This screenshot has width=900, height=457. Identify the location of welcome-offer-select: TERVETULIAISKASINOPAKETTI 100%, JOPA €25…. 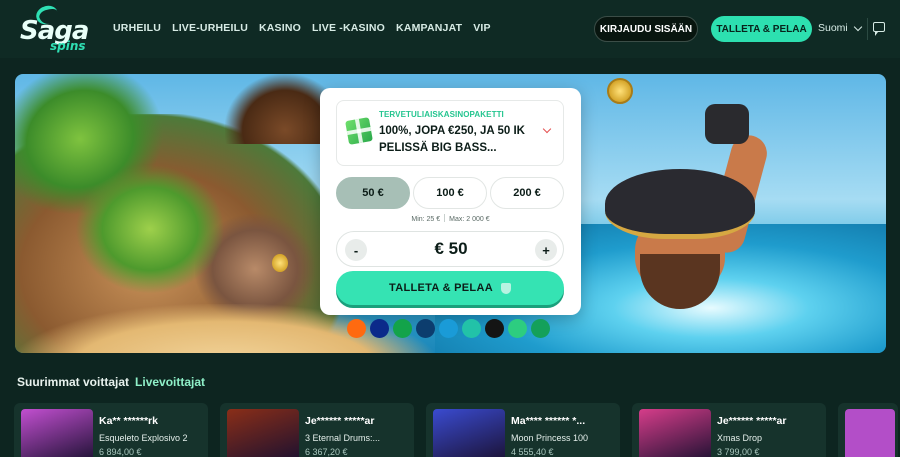
(450, 133).